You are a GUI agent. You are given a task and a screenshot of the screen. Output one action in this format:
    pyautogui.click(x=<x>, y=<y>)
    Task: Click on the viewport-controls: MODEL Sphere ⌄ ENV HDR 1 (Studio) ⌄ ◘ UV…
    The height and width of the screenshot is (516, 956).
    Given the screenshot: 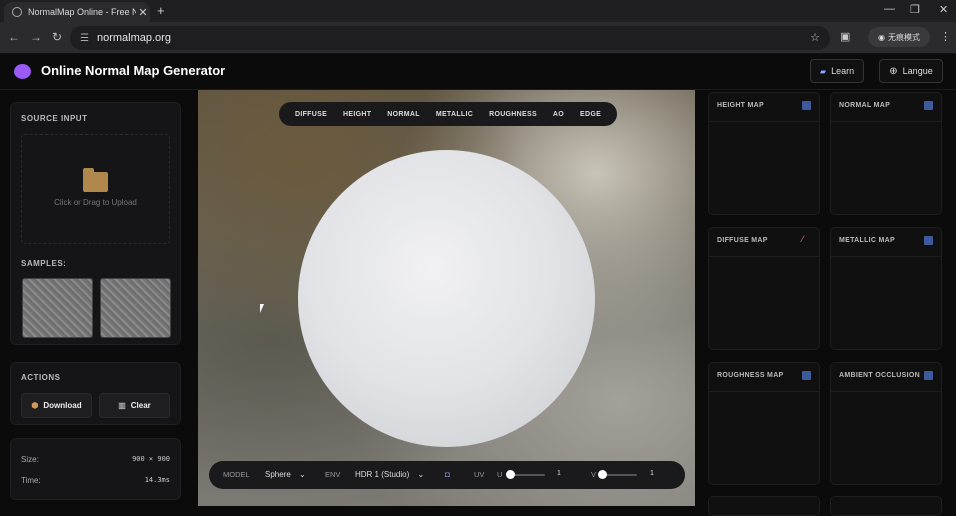 What is the action you would take?
    pyautogui.click(x=447, y=475)
    